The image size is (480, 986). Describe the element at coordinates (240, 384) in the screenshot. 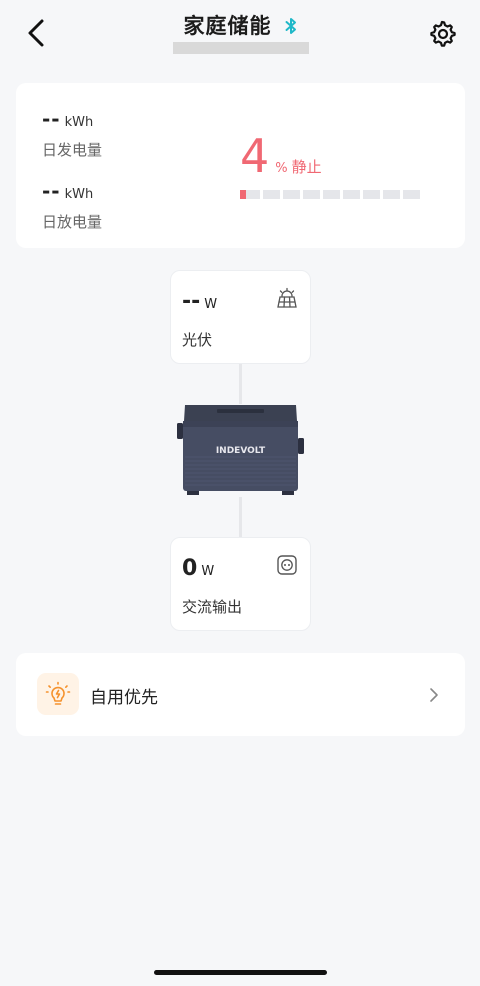

I see `flow-line-pv` at that location.